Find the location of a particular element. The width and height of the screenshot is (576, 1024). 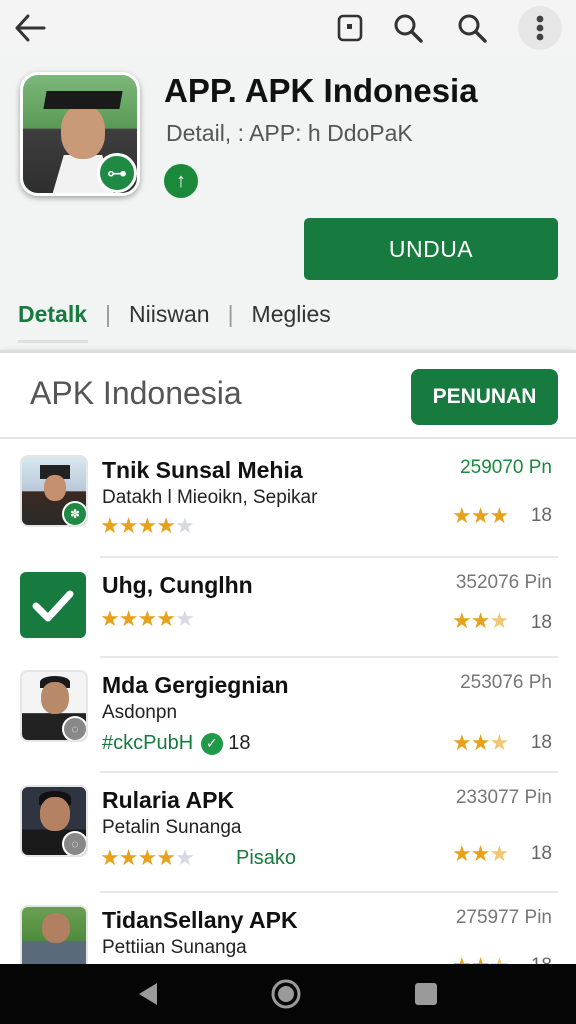

app-count: 275977 Pin is located at coordinates (503, 917).